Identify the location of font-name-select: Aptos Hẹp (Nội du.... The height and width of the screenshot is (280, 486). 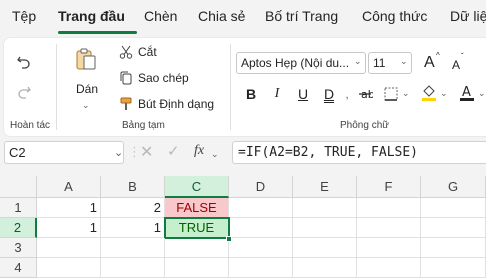
(301, 63).